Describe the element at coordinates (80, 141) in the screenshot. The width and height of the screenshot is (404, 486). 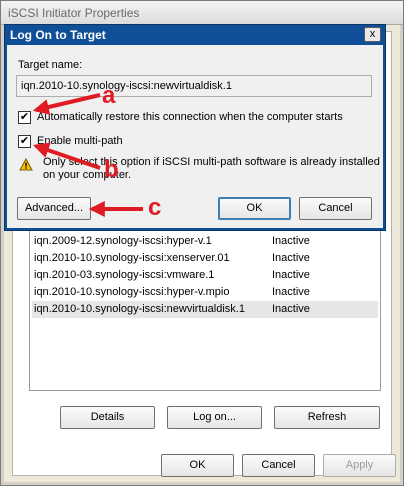
I see `enable-multipath-label: Enable multi-path` at that location.